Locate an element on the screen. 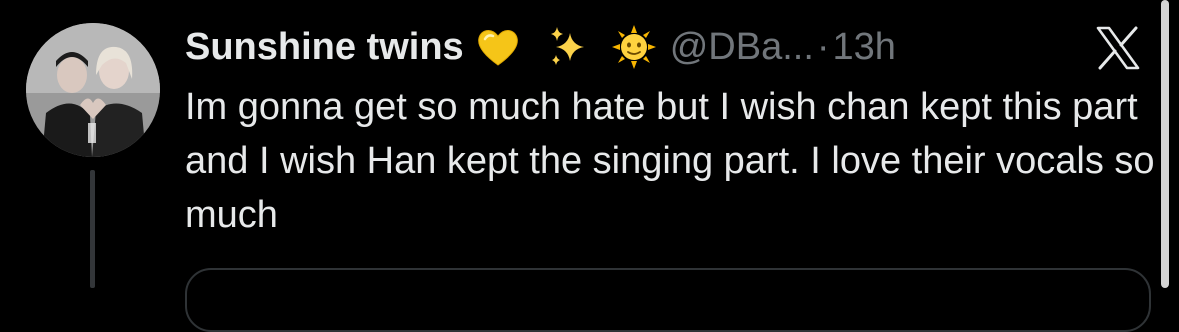 The height and width of the screenshot is (332, 1179). scrollbar is located at coordinates (1165, 144).